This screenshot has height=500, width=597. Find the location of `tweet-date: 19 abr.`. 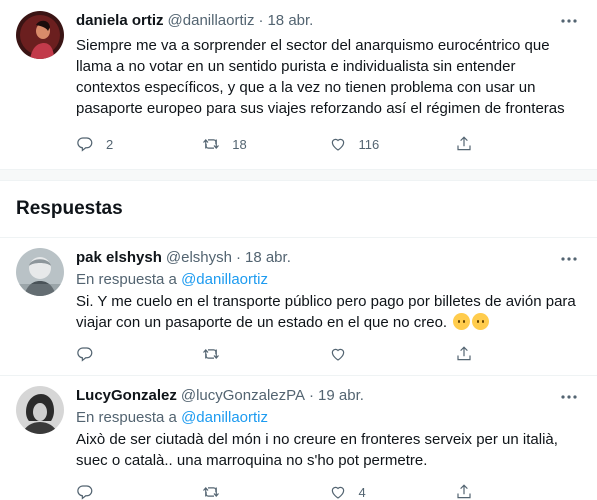

tweet-date: 19 abr. is located at coordinates (341, 396).